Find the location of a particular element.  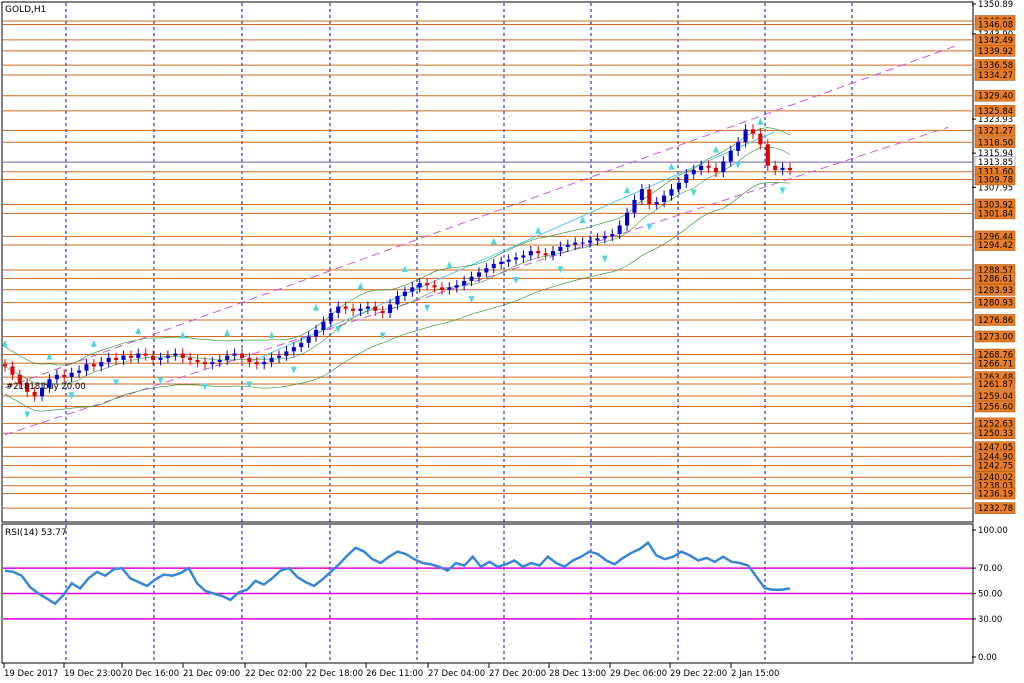

rsi-label: RSI(14) 53.77 is located at coordinates (36, 533).